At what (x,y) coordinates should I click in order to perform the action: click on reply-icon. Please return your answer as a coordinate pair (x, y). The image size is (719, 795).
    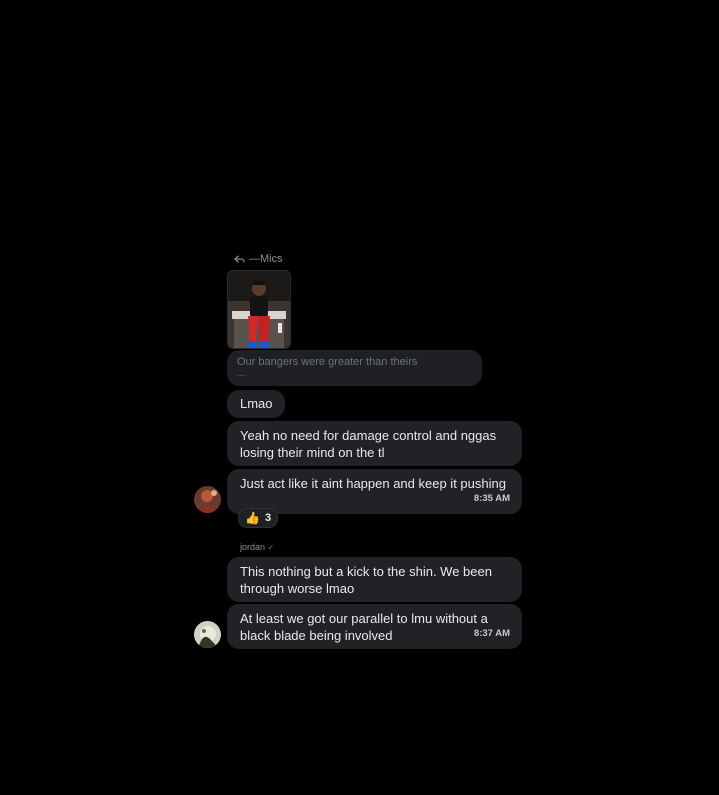
    Looking at the image, I should click on (239, 258).